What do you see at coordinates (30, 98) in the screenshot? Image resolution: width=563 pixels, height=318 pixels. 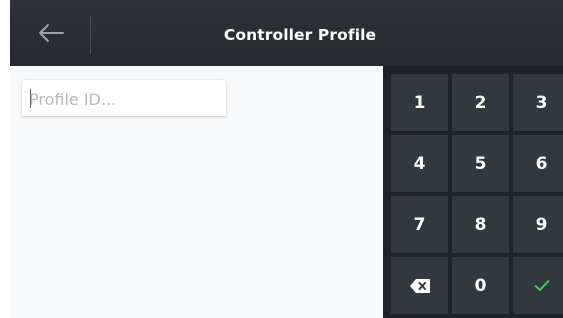 I see `text-caret` at bounding box center [30, 98].